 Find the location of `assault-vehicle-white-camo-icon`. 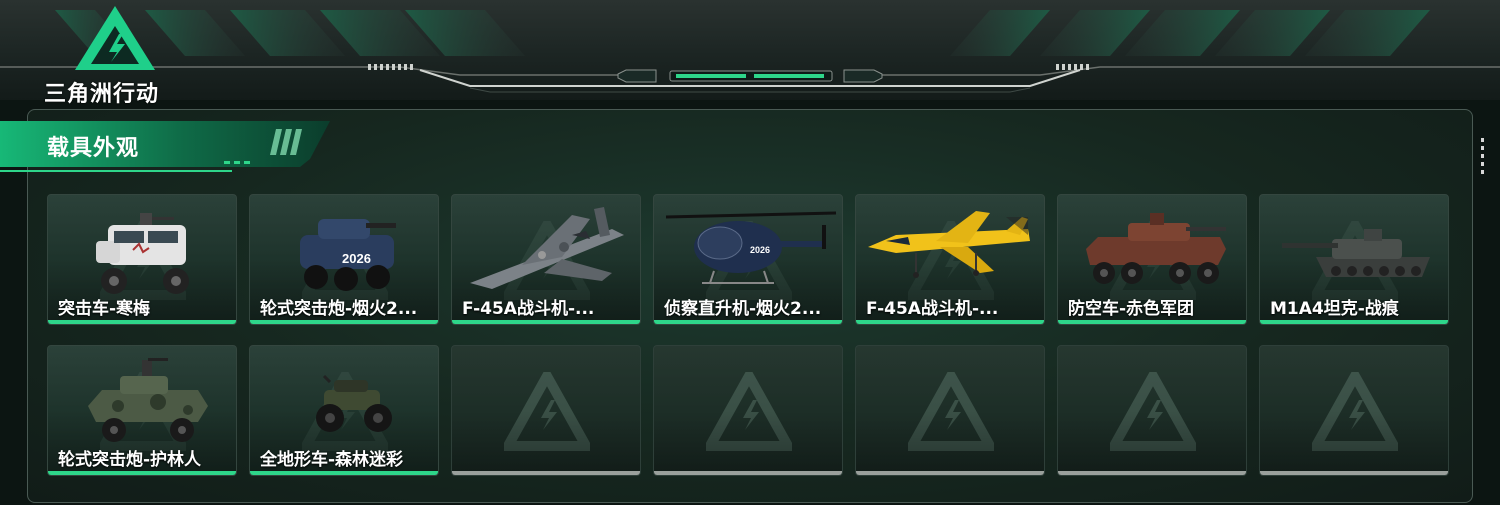

assault-vehicle-white-camo-icon is located at coordinates (142, 253).